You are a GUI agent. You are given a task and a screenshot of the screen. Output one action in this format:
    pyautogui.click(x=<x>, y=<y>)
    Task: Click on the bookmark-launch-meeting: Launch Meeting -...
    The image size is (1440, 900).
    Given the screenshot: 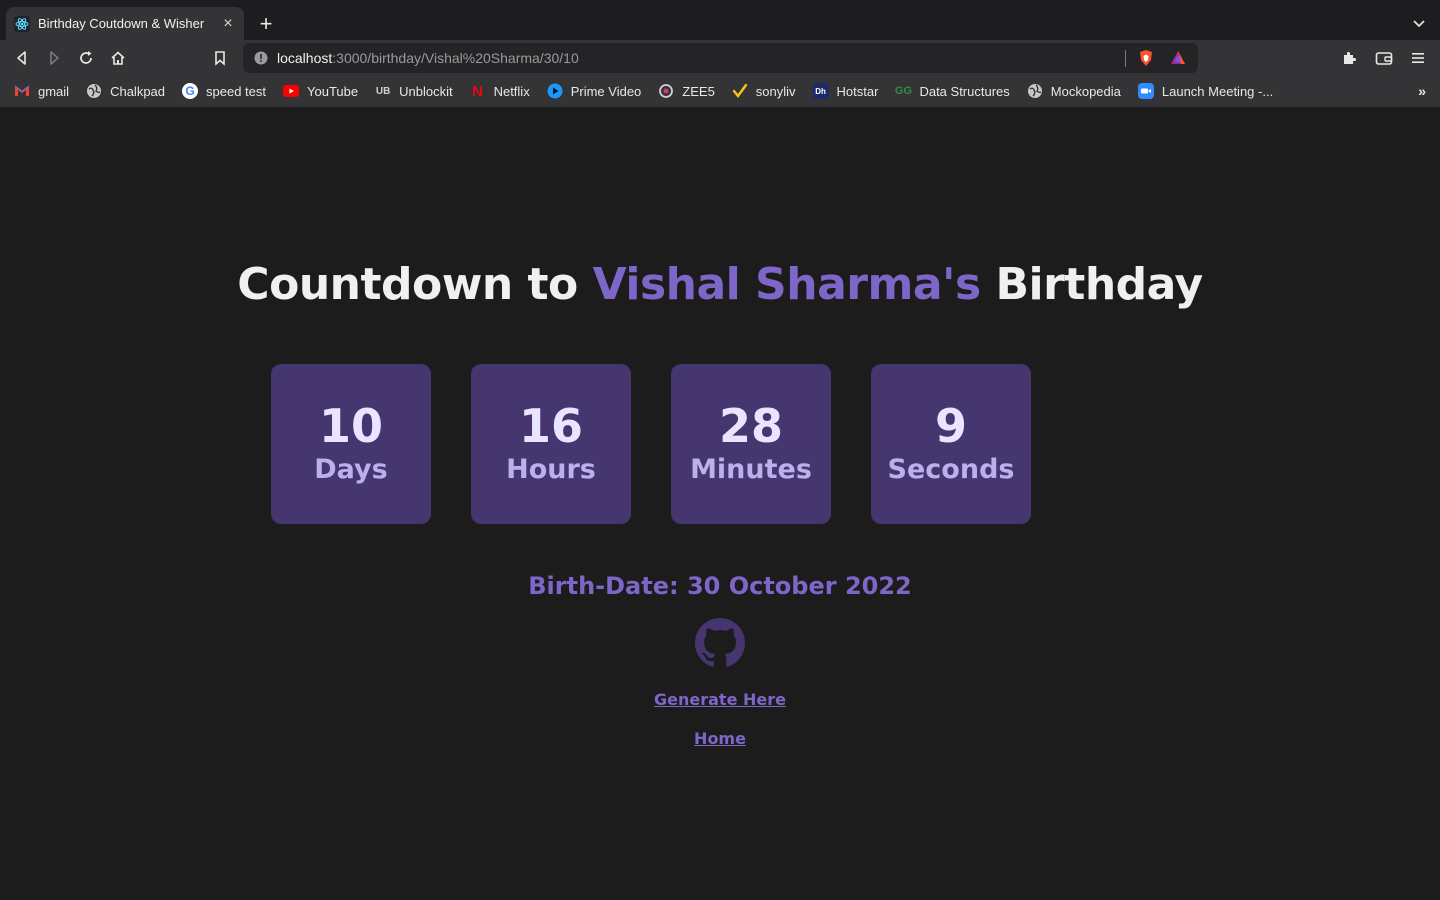 What is the action you would take?
    pyautogui.click(x=1205, y=91)
    